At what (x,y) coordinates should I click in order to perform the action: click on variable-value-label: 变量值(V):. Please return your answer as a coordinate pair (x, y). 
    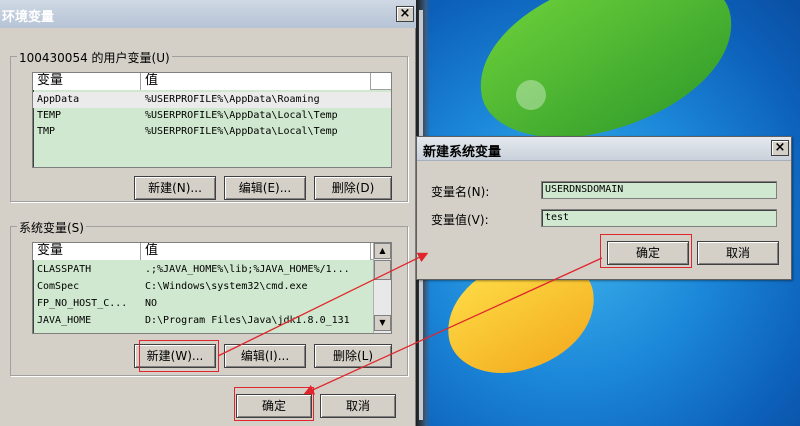
    Looking at the image, I should click on (460, 220).